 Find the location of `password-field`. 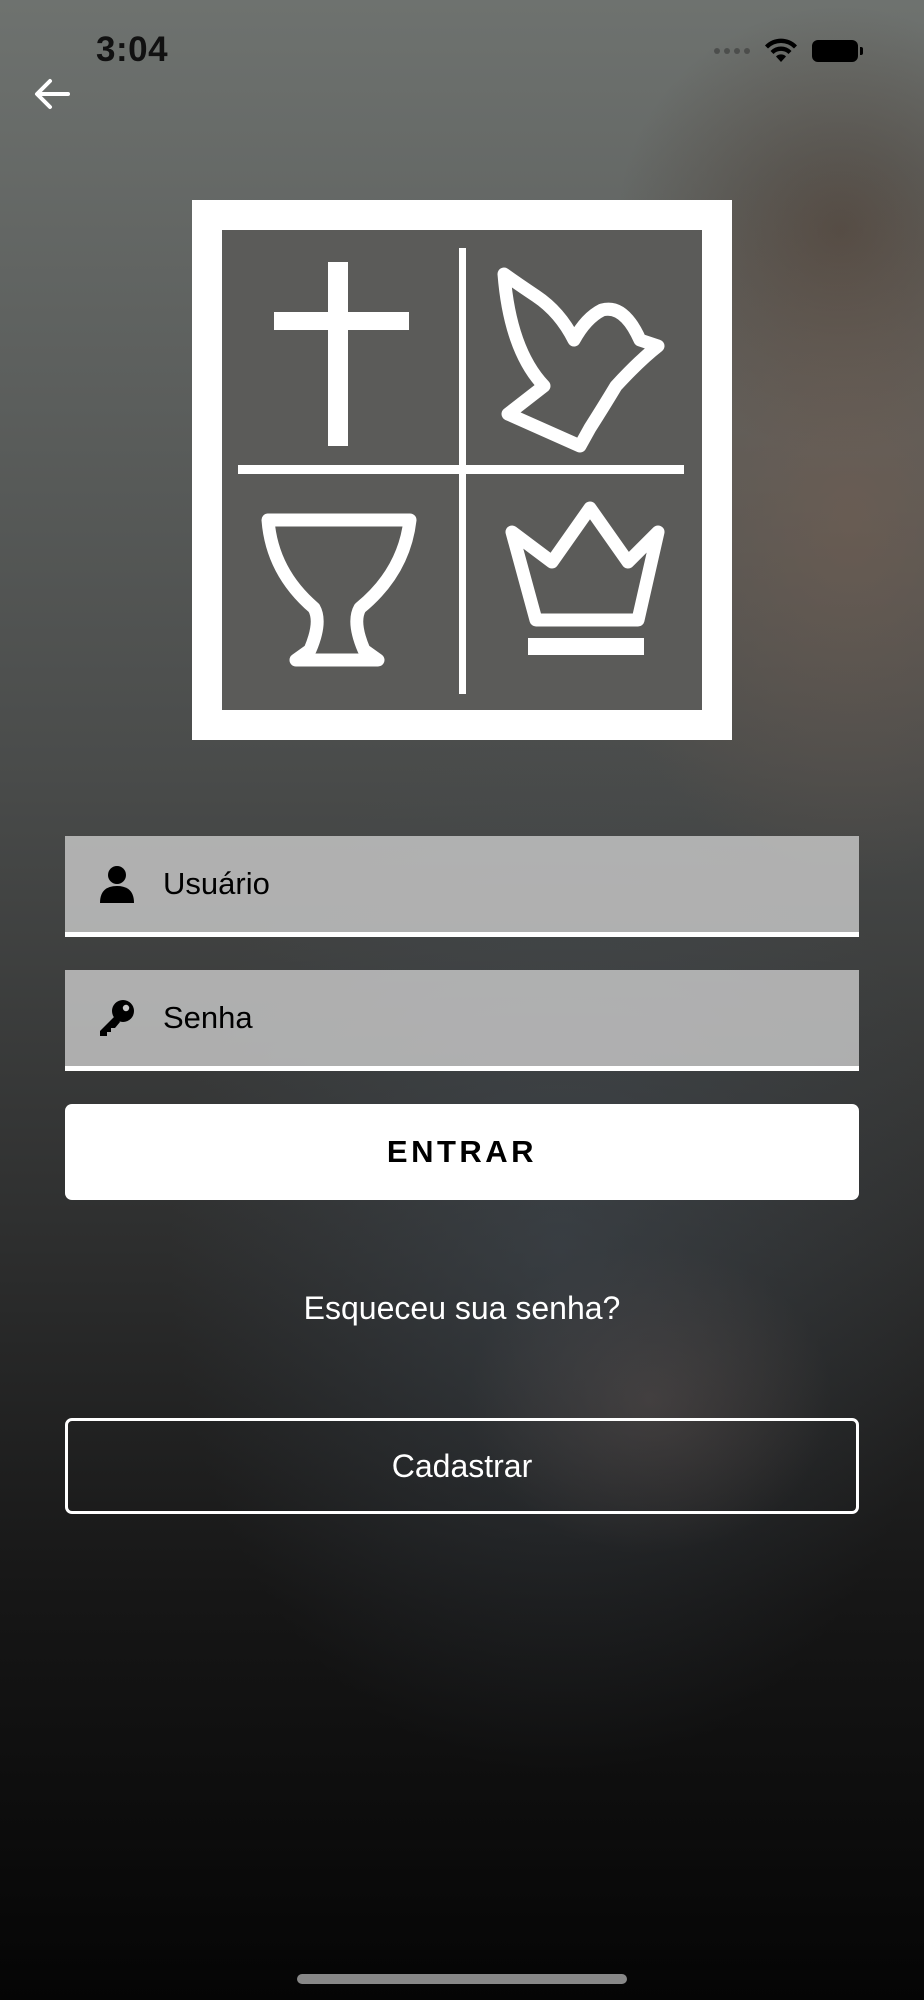

password-field is located at coordinates (462, 1020).